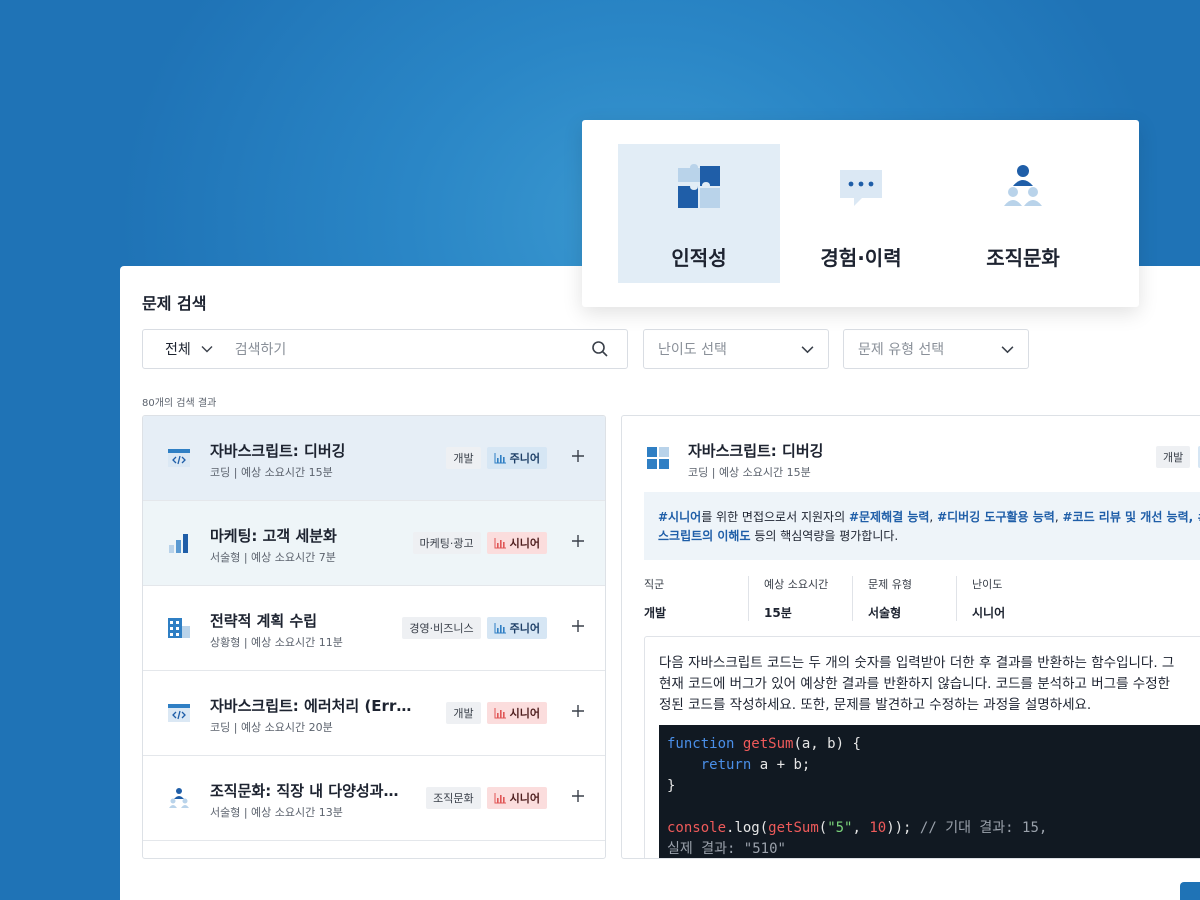 This screenshot has height=900, width=1200. Describe the element at coordinates (264, 621) in the screenshot. I see `list-item-title: 전략적 계획 수립` at that location.